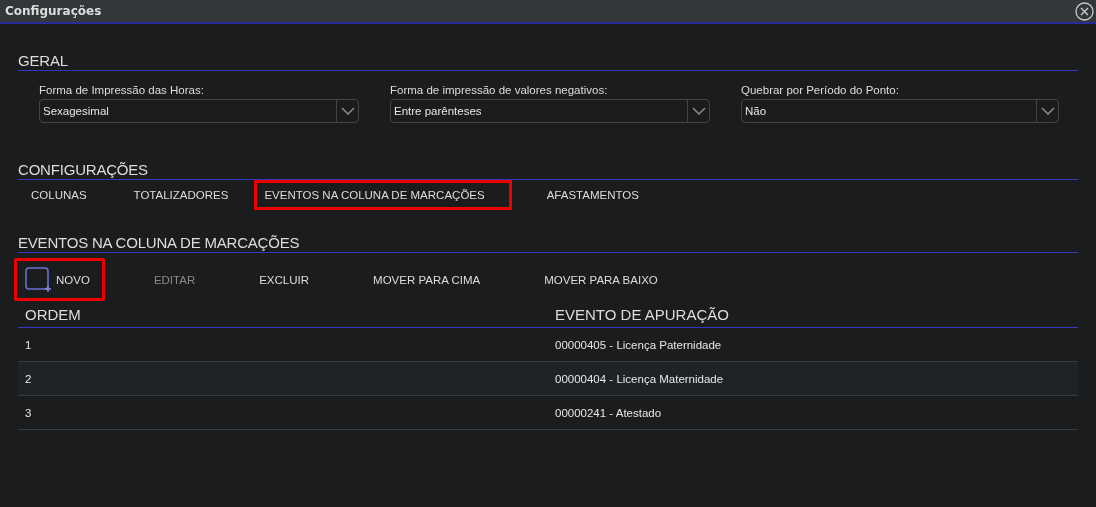 This screenshot has height=507, width=1096. I want to click on column-header: ORDEM, so click(53, 314).